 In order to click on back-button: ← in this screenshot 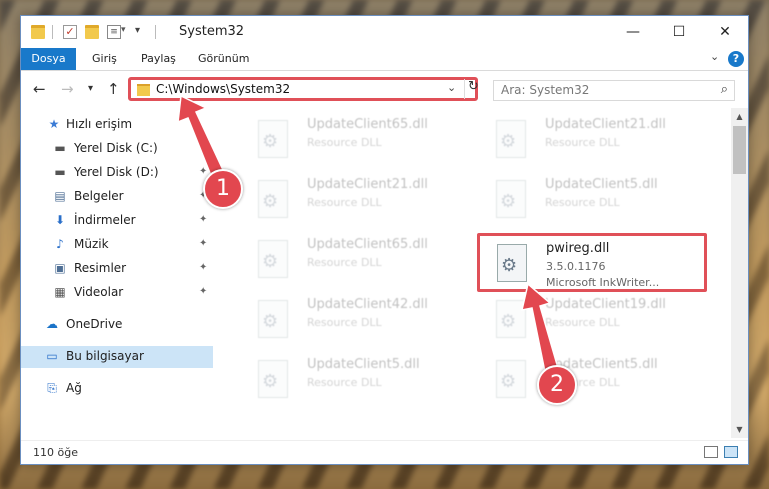, I will do `click(39, 89)`.